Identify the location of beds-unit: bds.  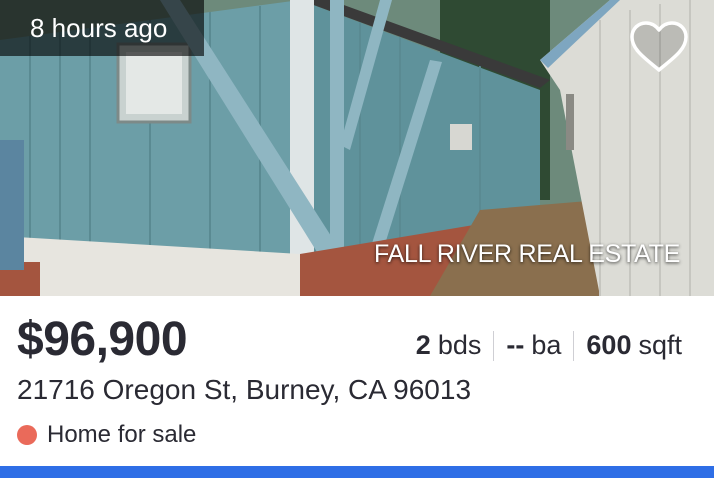
(459, 345).